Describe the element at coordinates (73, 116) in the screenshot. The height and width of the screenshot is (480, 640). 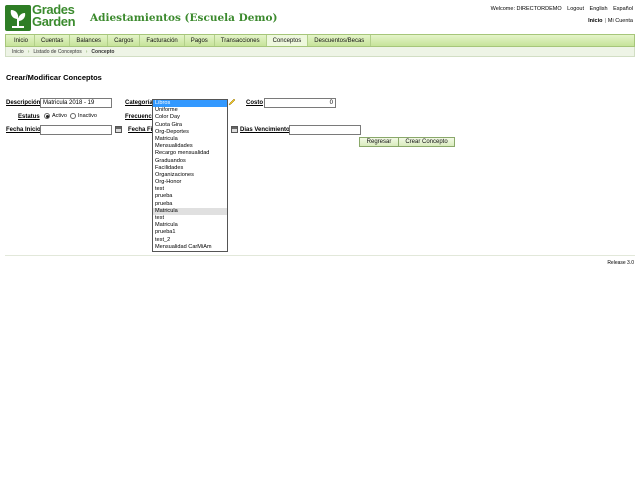
I see `radio-unchecked-icon` at that location.